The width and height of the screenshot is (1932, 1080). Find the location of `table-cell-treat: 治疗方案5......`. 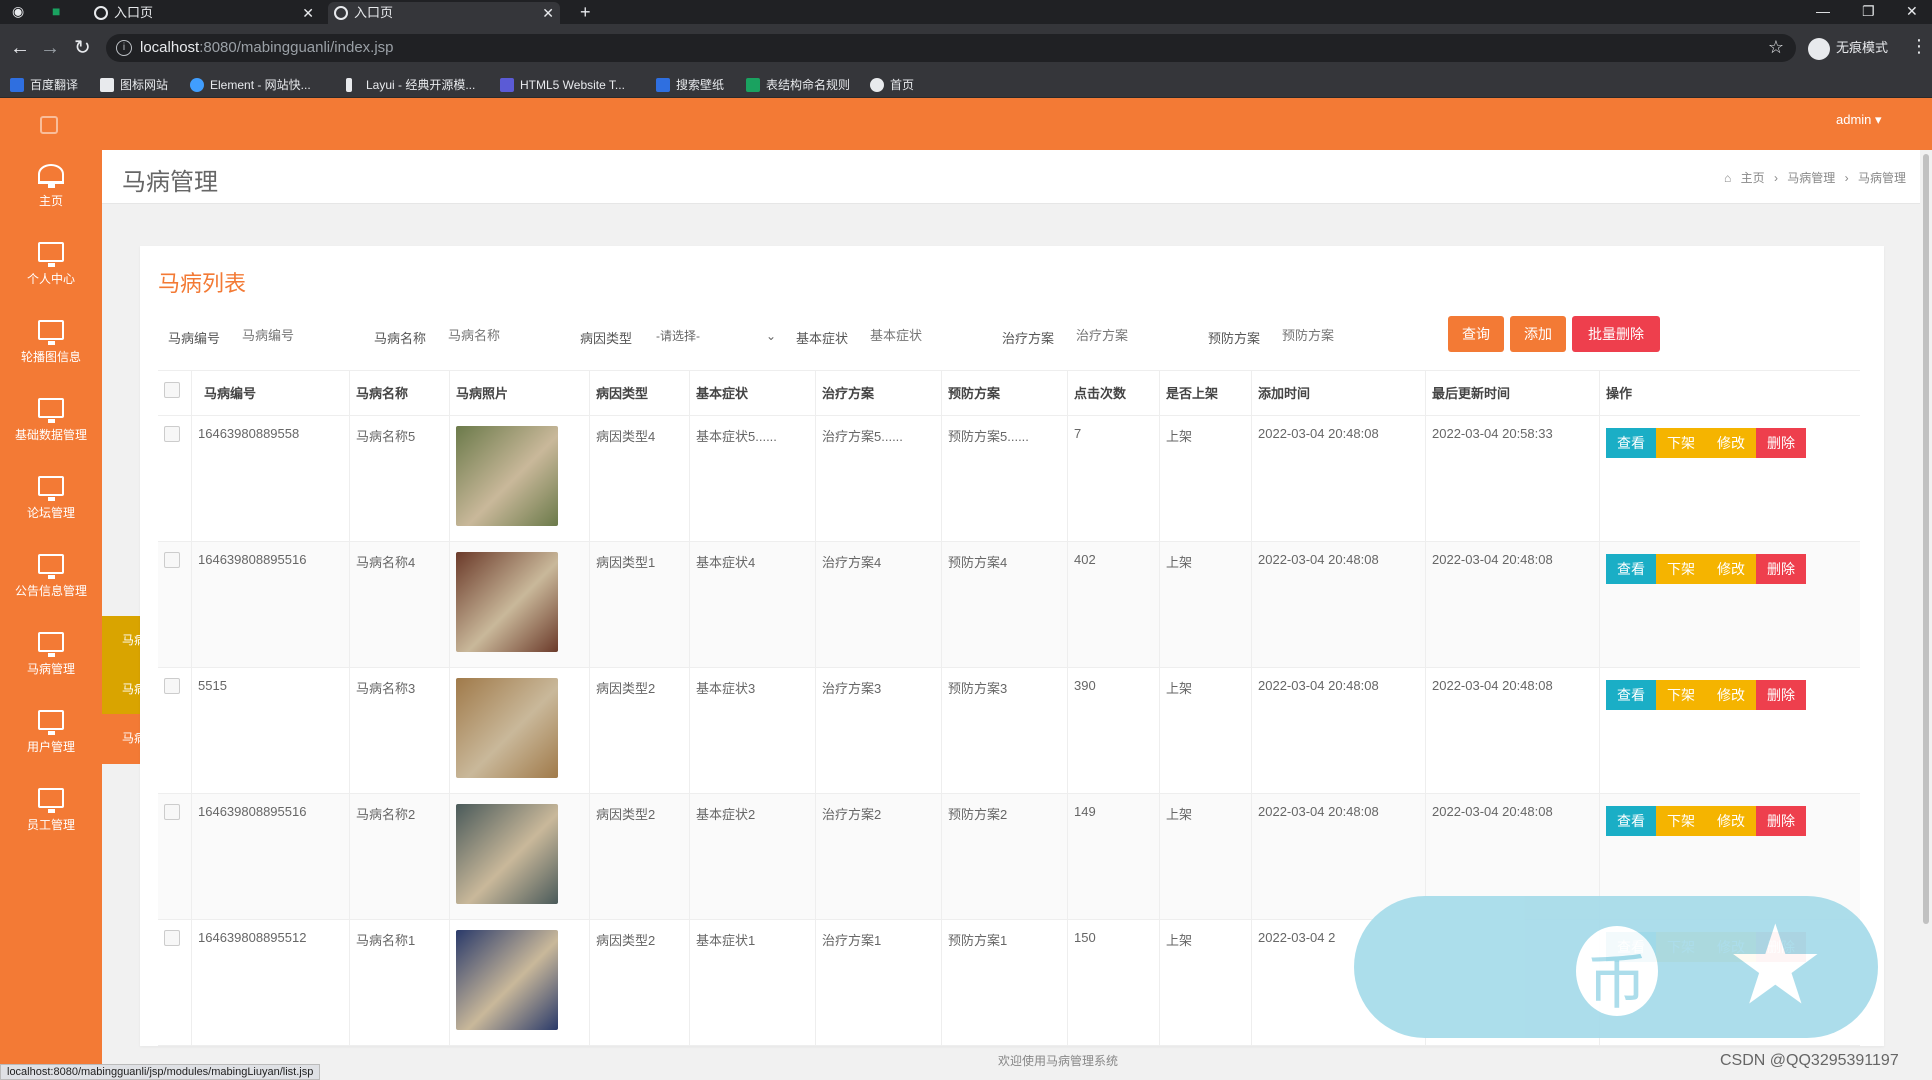

table-cell-treat: 治疗方案5...... is located at coordinates (879, 478).